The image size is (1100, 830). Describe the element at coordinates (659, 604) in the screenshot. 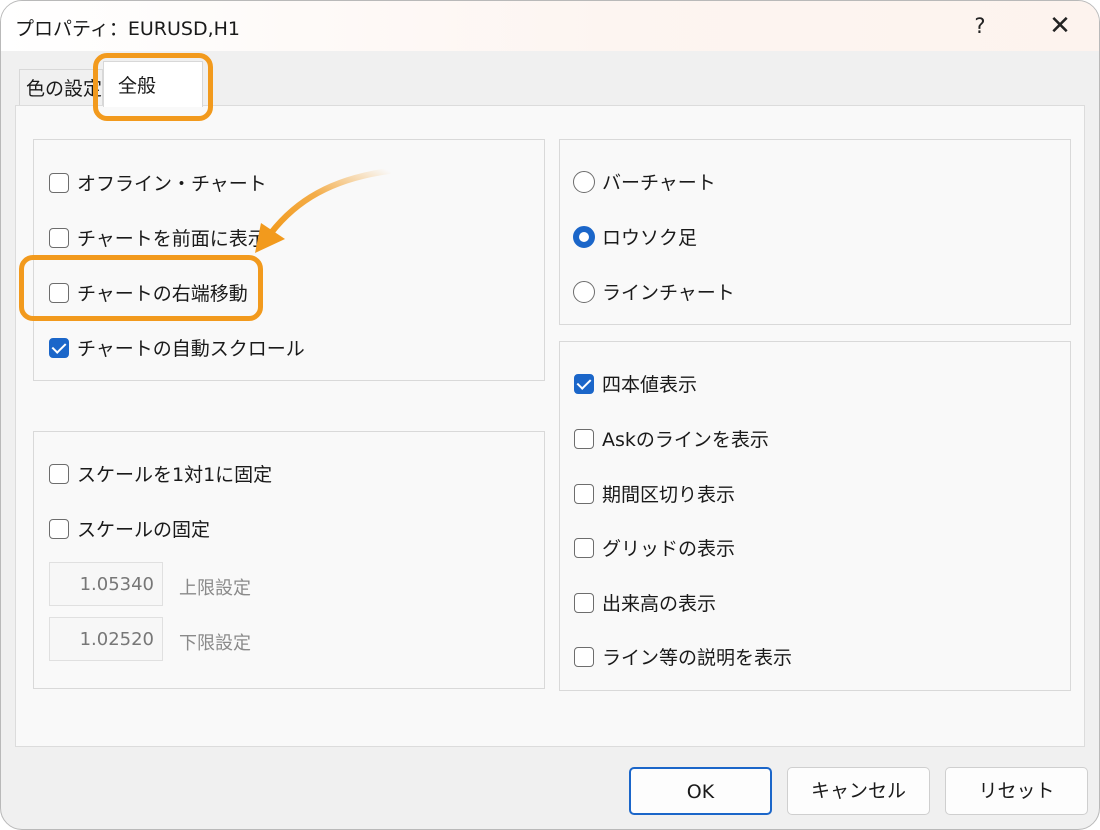

I see `volume-label: 出来高の表示` at that location.